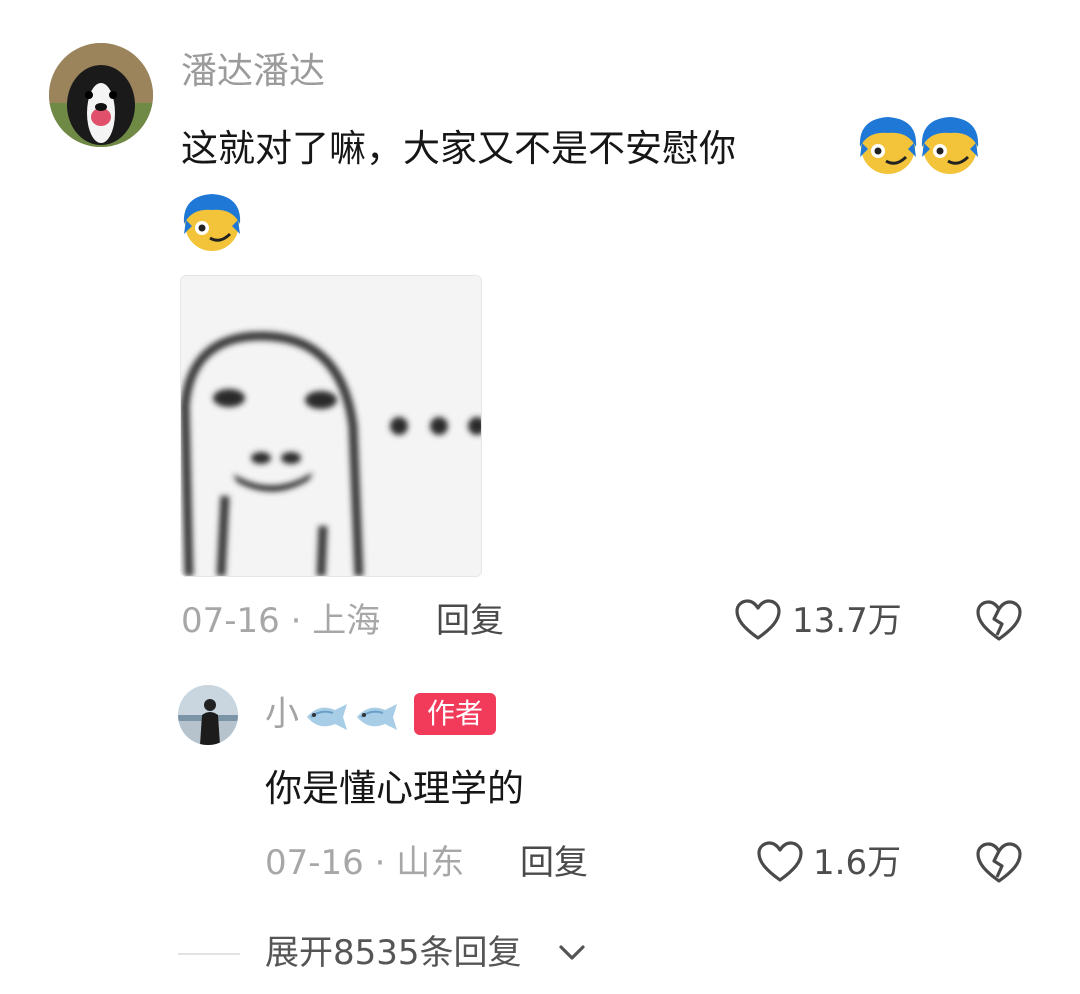 The width and height of the screenshot is (1080, 994). Describe the element at coordinates (394, 788) in the screenshot. I see `reply-text: 你是懂心理学的` at that location.